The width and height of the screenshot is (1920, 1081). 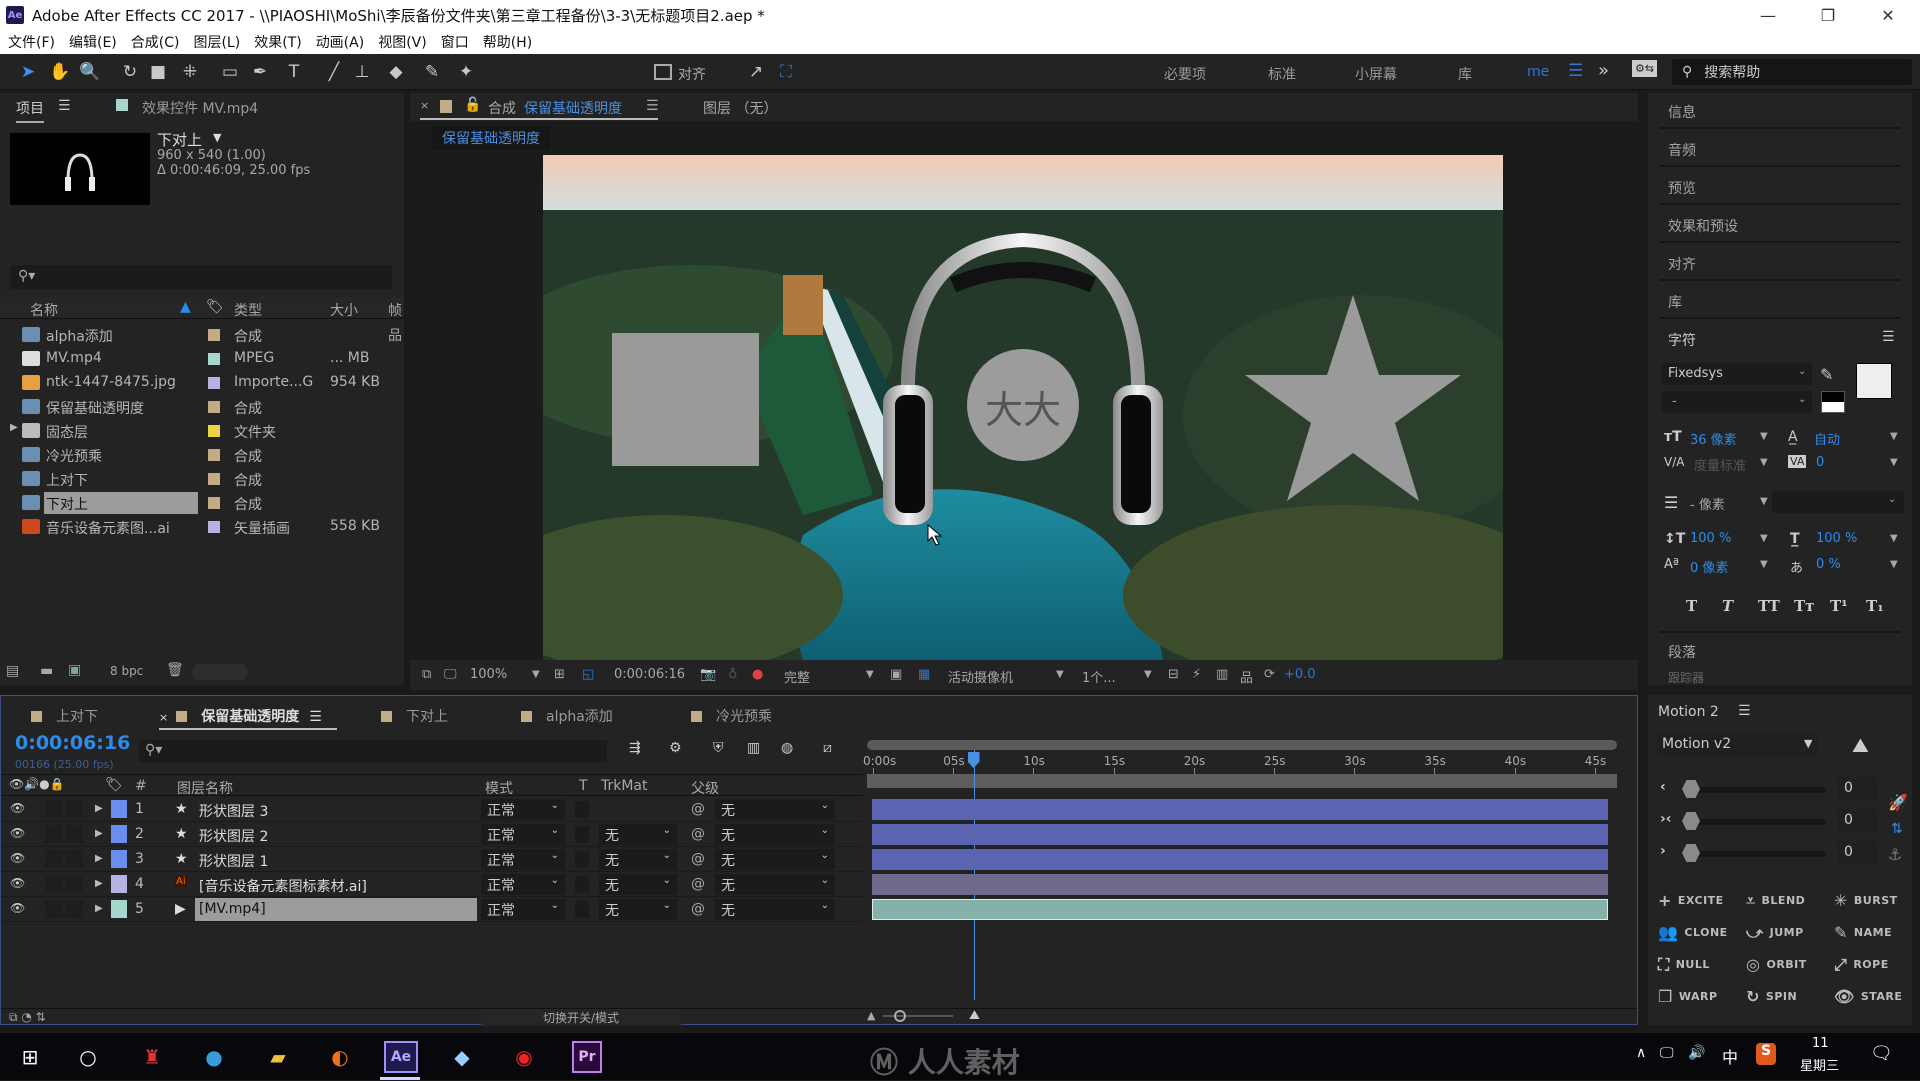 What do you see at coordinates (152, 1057) in the screenshot?
I see `app-icon-1: ♜` at bounding box center [152, 1057].